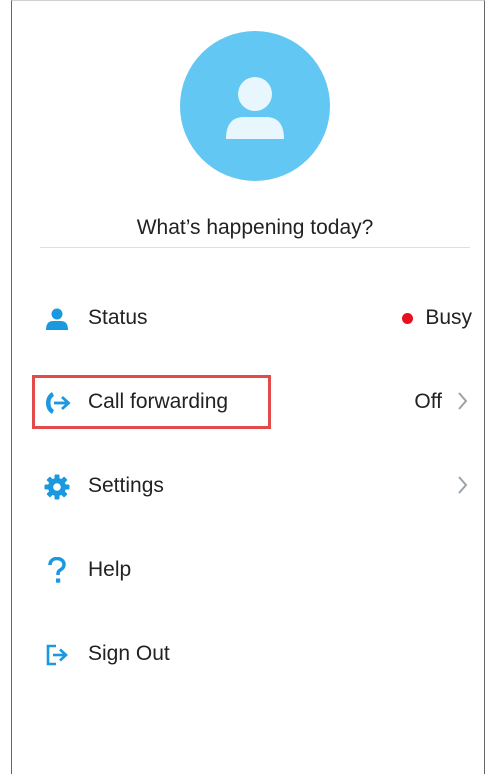 This screenshot has height=774, width=487. Describe the element at coordinates (129, 653) in the screenshot. I see `sign-out-label: Sign Out` at that location.